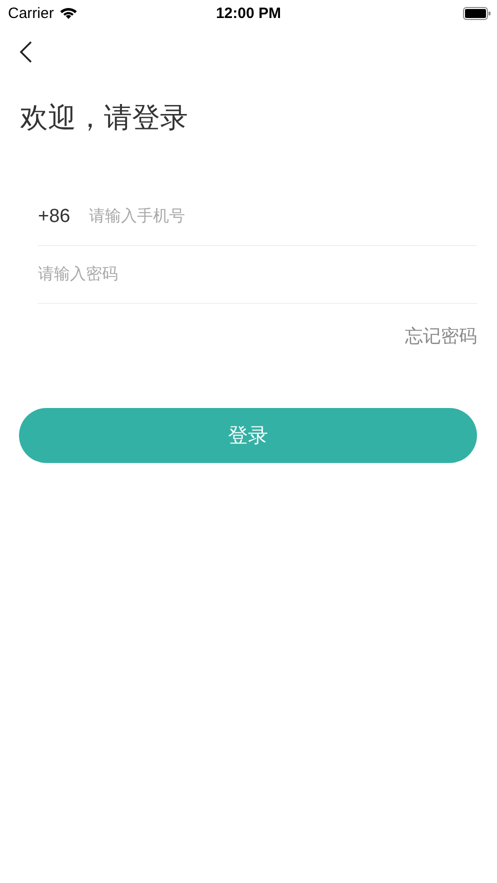  I want to click on battery-icon, so click(477, 13).